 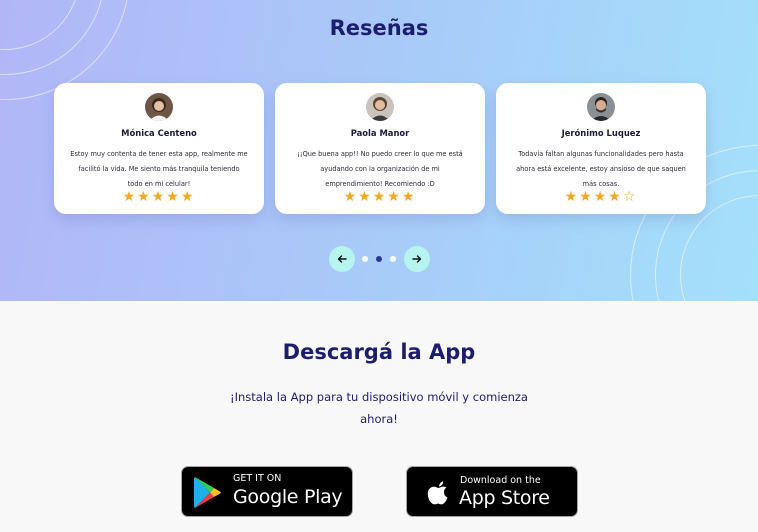 I want to click on arrow-right-icon, so click(x=417, y=259).